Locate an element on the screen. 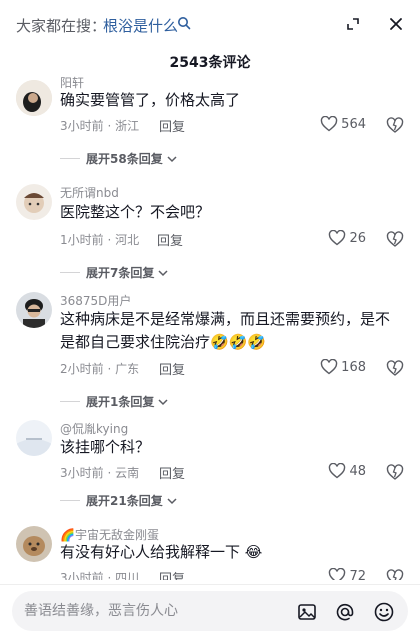 This screenshot has height=640, width=420. comment-meta: 1小时前 · 河北 is located at coordinates (100, 240).